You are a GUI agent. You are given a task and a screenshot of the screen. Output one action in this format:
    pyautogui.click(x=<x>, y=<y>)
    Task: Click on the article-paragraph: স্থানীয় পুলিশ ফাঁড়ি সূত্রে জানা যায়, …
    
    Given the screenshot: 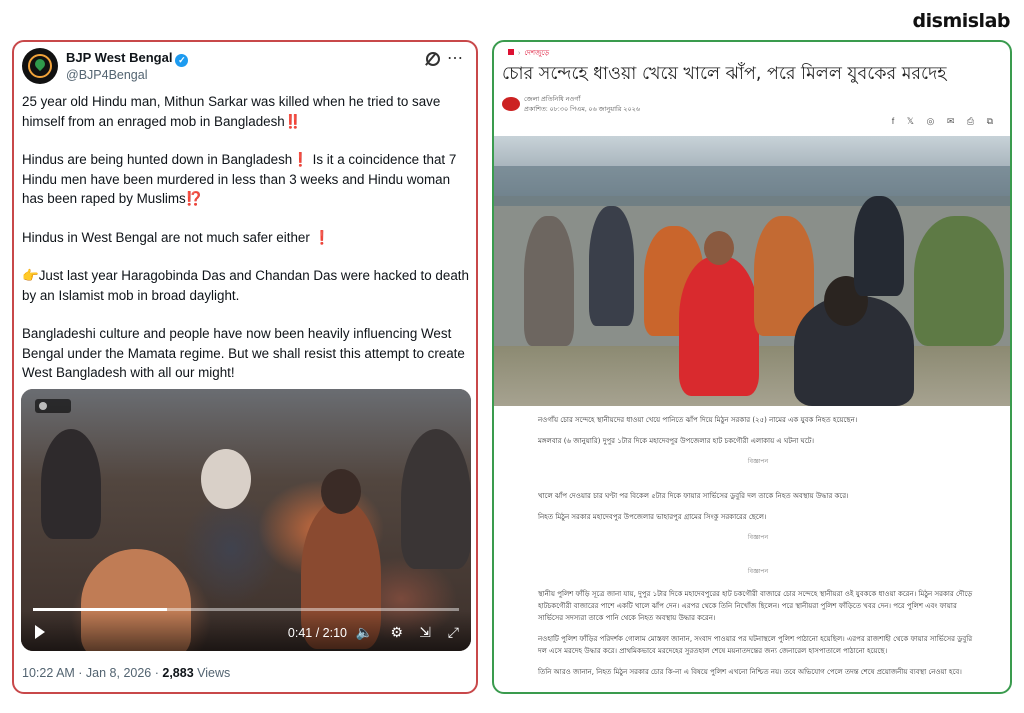 What is the action you would take?
    pyautogui.click(x=755, y=606)
    